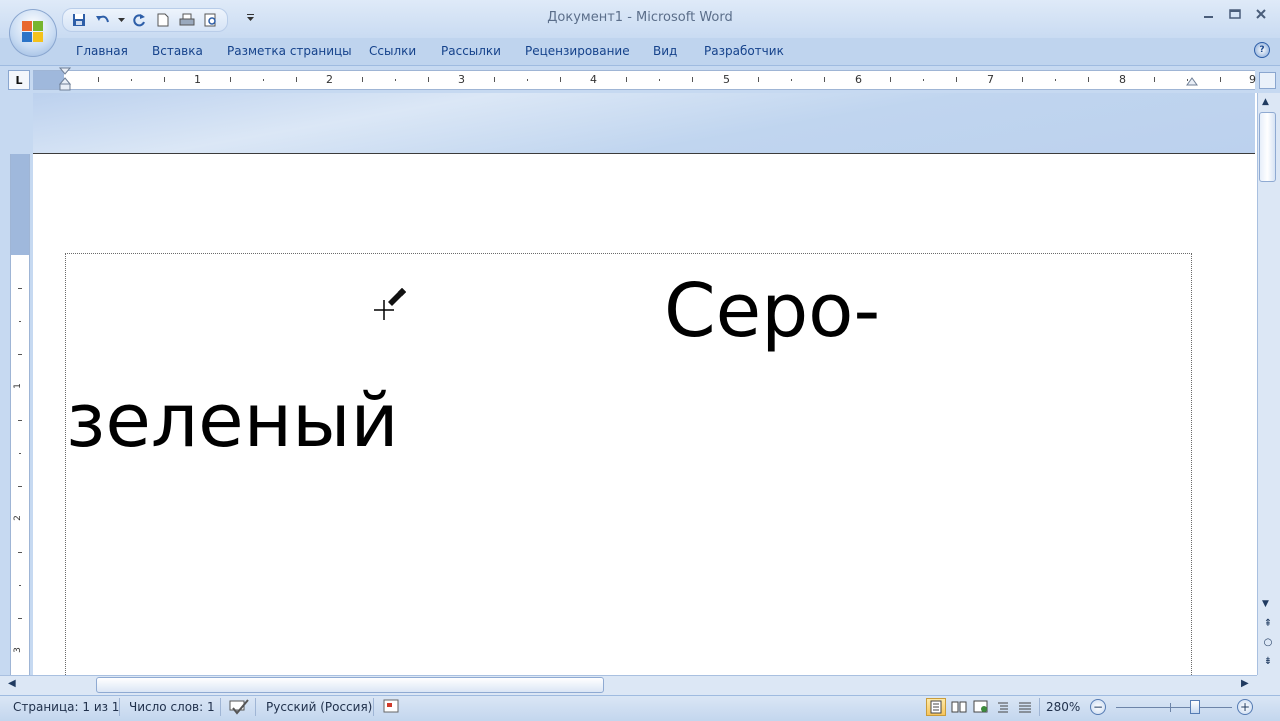 This screenshot has height=721, width=1280. I want to click on zoom-slider-track, so click(1174, 707).